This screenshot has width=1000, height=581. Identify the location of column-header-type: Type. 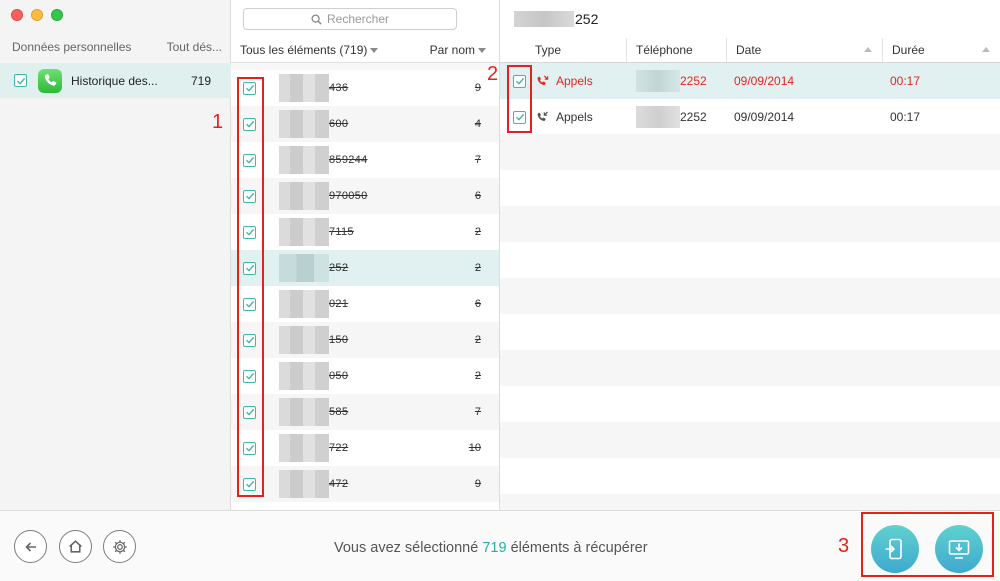
(563, 50).